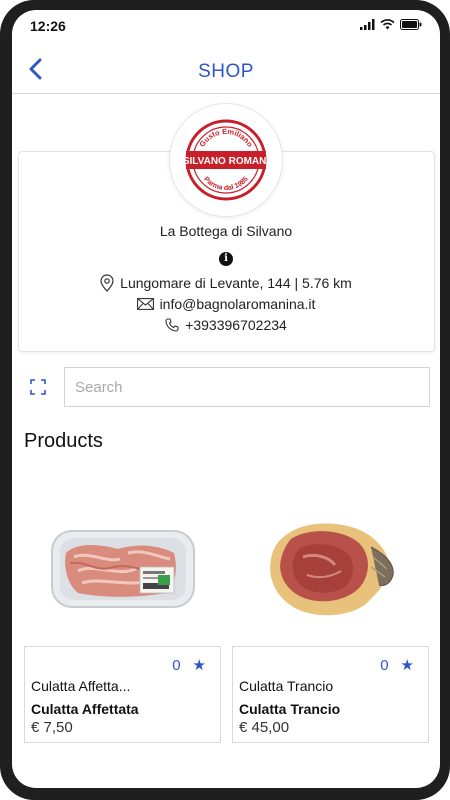  What do you see at coordinates (48, 26) in the screenshot?
I see `status-time: 12:26` at bounding box center [48, 26].